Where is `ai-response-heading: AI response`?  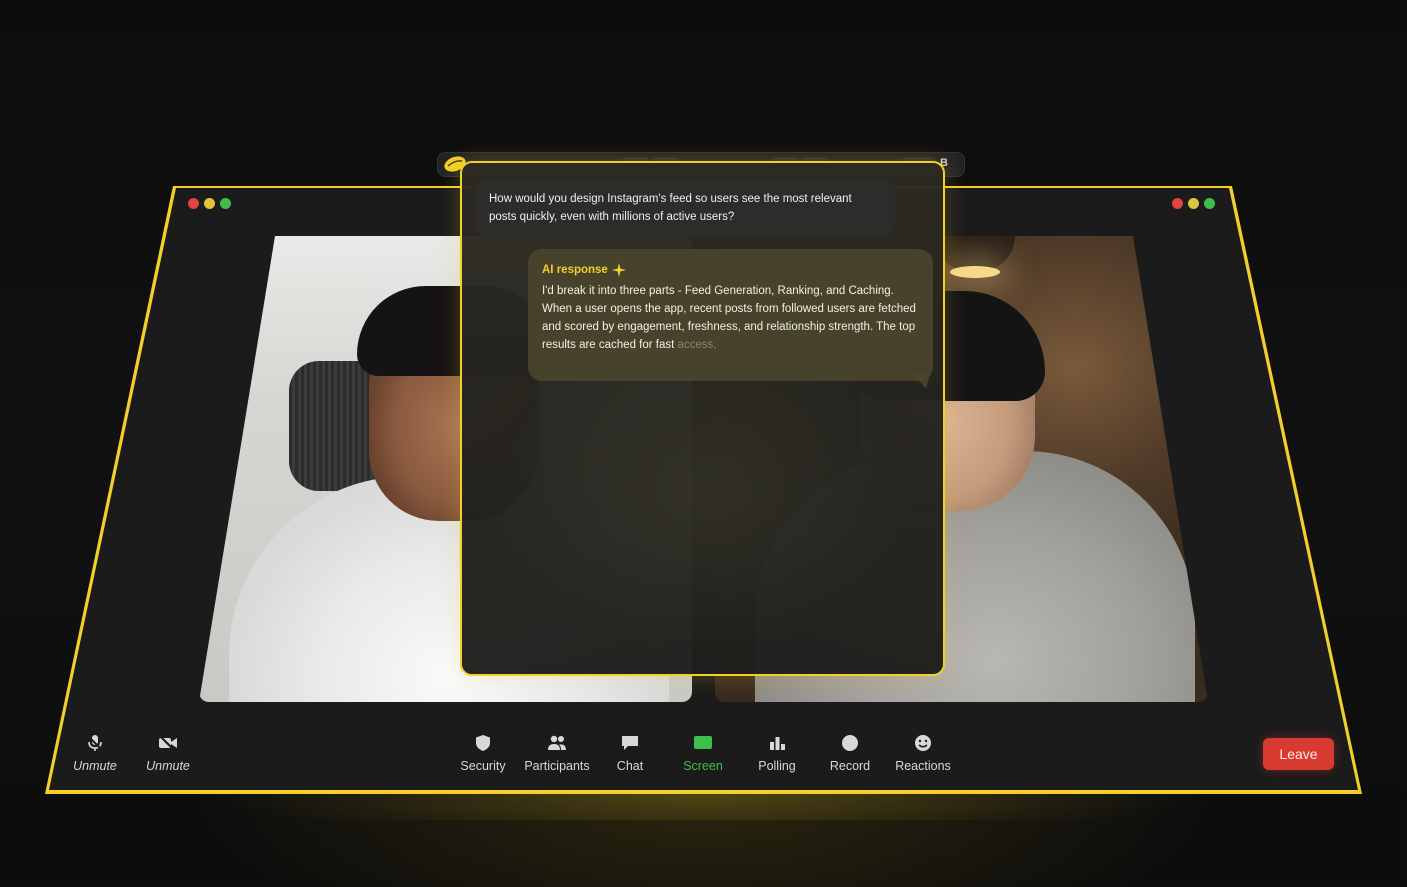
ai-response-heading: AI response is located at coordinates (730, 270).